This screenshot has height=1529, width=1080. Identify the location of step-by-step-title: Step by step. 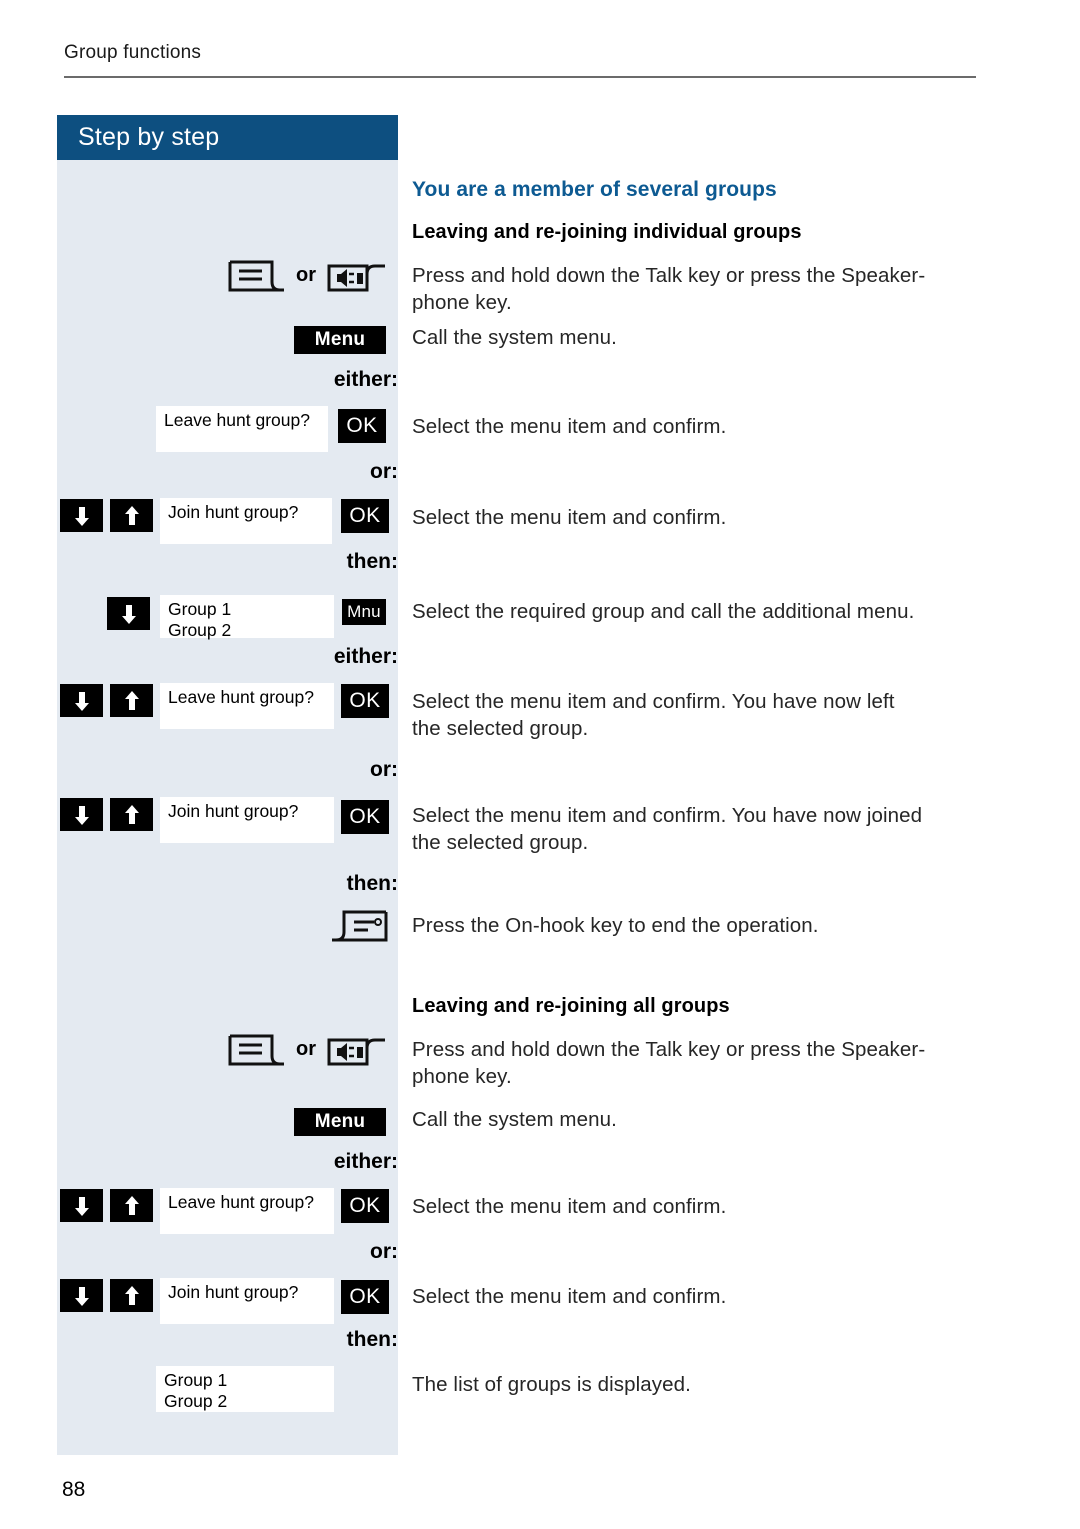
(227, 137).